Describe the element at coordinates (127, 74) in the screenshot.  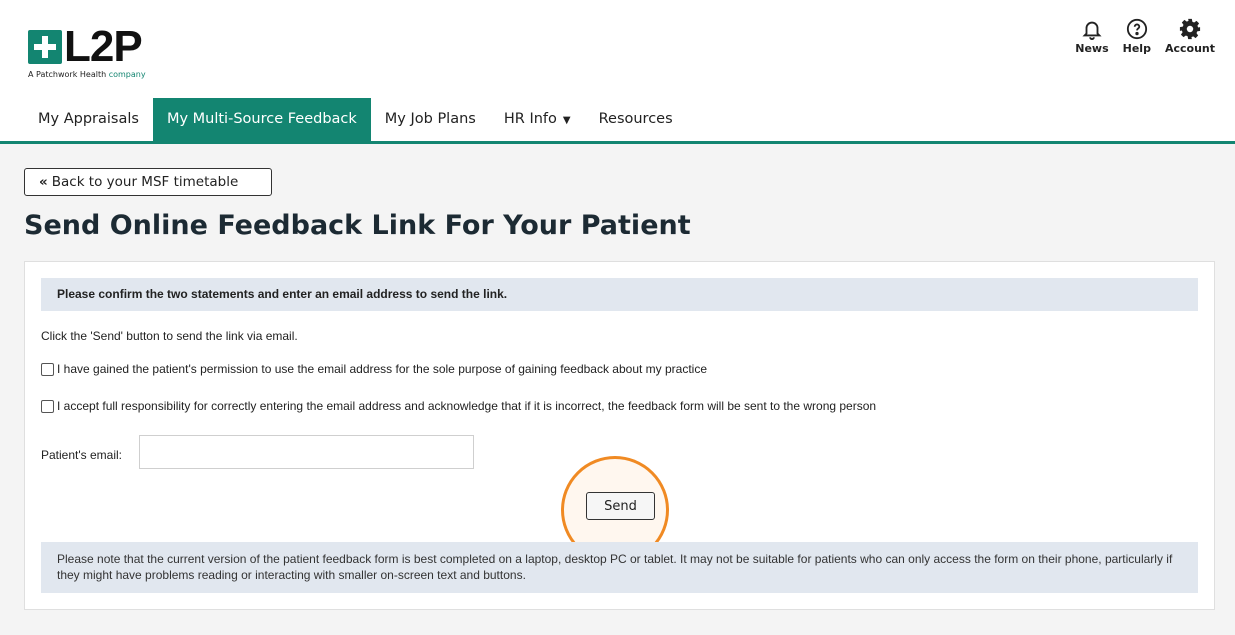
I see `logo-tagline-suffix: company` at that location.